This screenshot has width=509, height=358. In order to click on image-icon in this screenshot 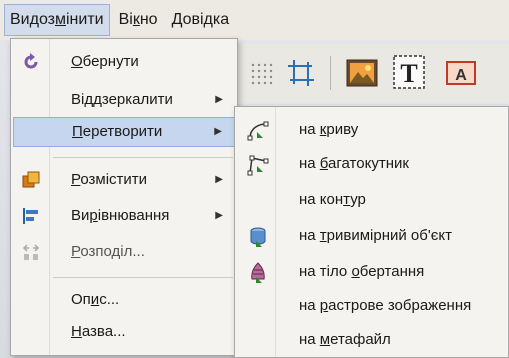, I will do `click(362, 73)`.